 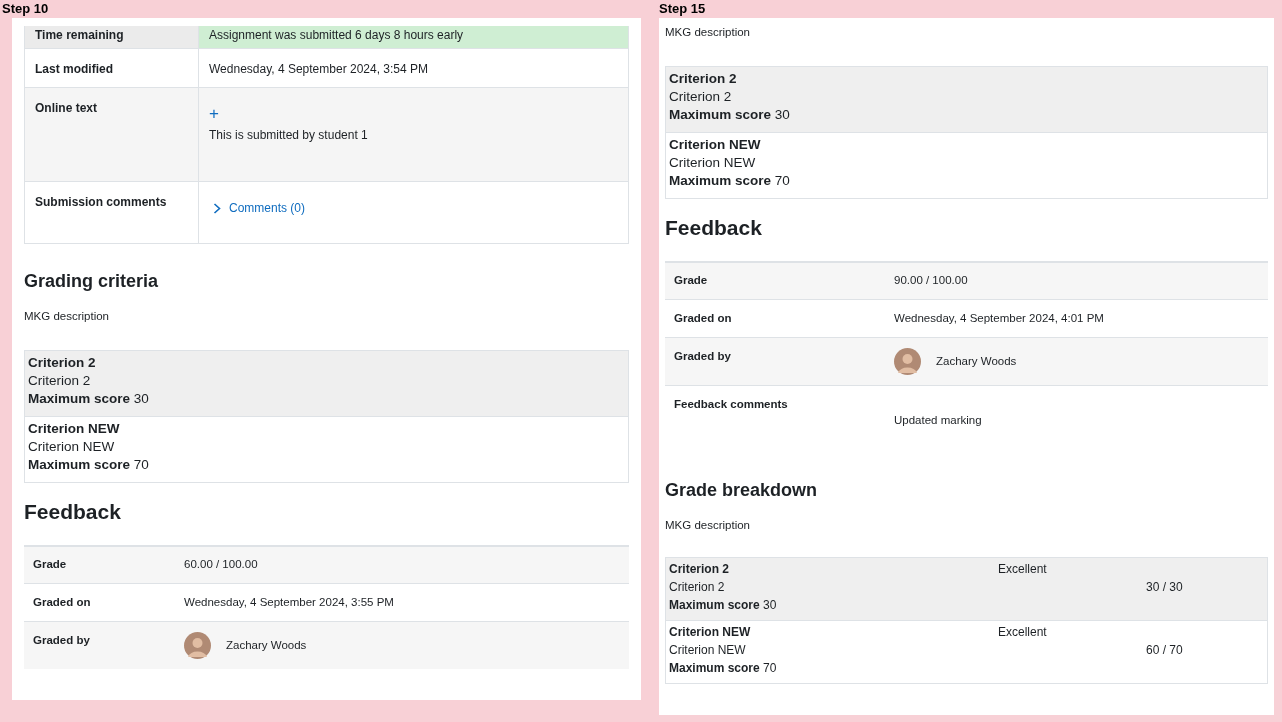 What do you see at coordinates (931, 280) in the screenshot?
I see `row-value: 90.00 / 100.00` at bounding box center [931, 280].